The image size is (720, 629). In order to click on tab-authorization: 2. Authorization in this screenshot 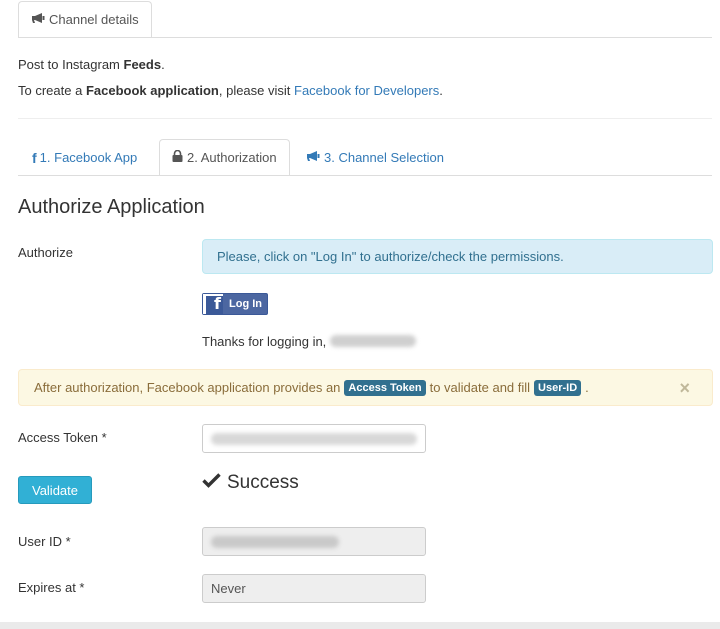, I will do `click(224, 157)`.